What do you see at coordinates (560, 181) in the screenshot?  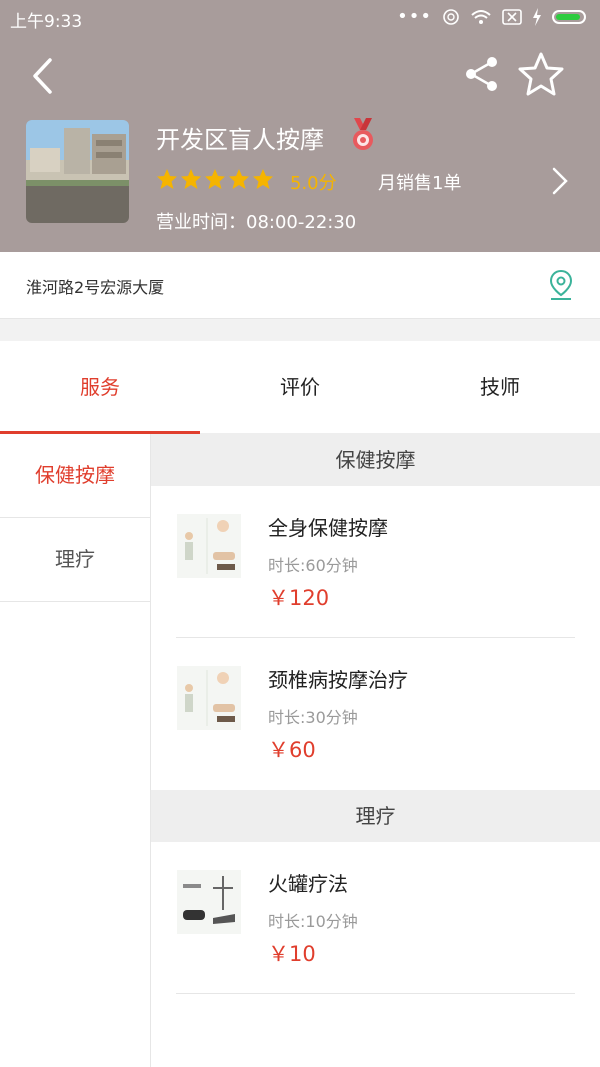 I see `shop-detail-arrow-icon` at bounding box center [560, 181].